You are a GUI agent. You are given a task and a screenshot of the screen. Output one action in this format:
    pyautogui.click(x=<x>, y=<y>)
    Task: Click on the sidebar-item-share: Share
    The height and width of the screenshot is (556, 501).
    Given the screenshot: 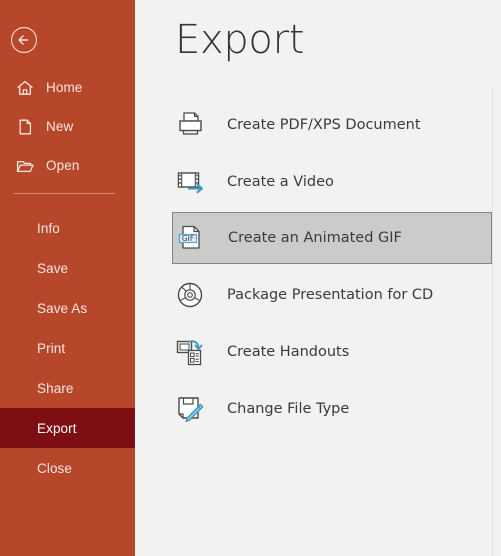 What is the action you would take?
    pyautogui.click(x=67, y=388)
    